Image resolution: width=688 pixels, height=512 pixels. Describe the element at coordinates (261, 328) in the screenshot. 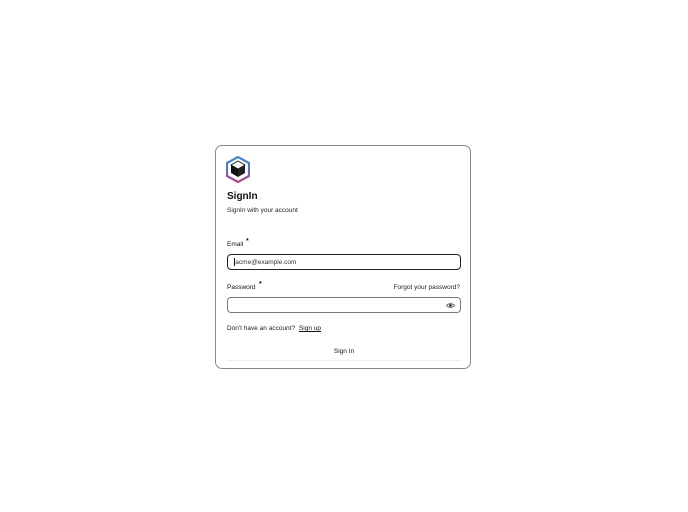

I see `signup-prompt-text: Don't have an account?` at that location.